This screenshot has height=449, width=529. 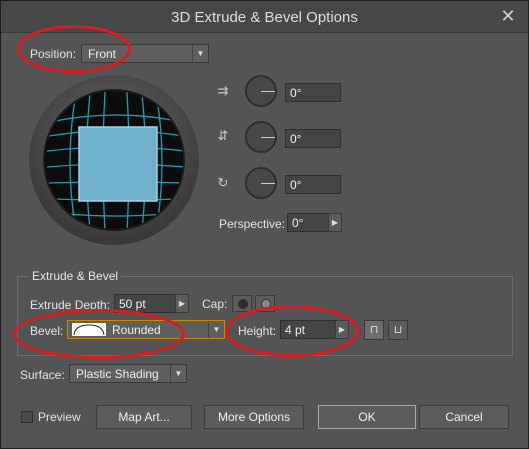 I want to click on more-options-button: More Options, so click(x=254, y=417).